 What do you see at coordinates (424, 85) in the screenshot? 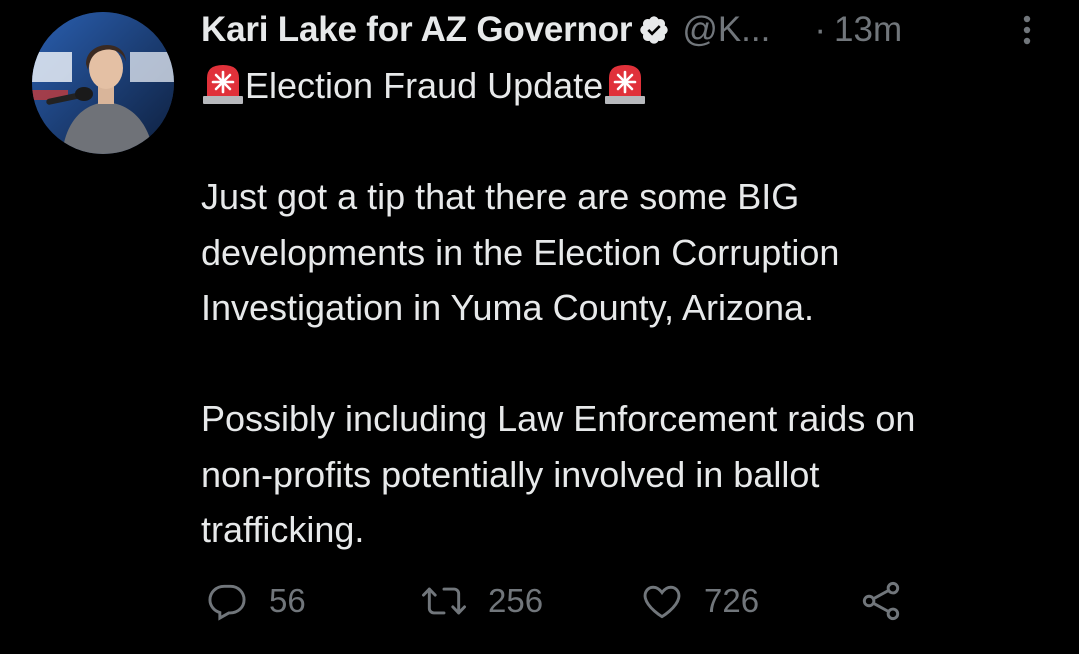
I see `headline-text: Election Fraud Update` at bounding box center [424, 85].